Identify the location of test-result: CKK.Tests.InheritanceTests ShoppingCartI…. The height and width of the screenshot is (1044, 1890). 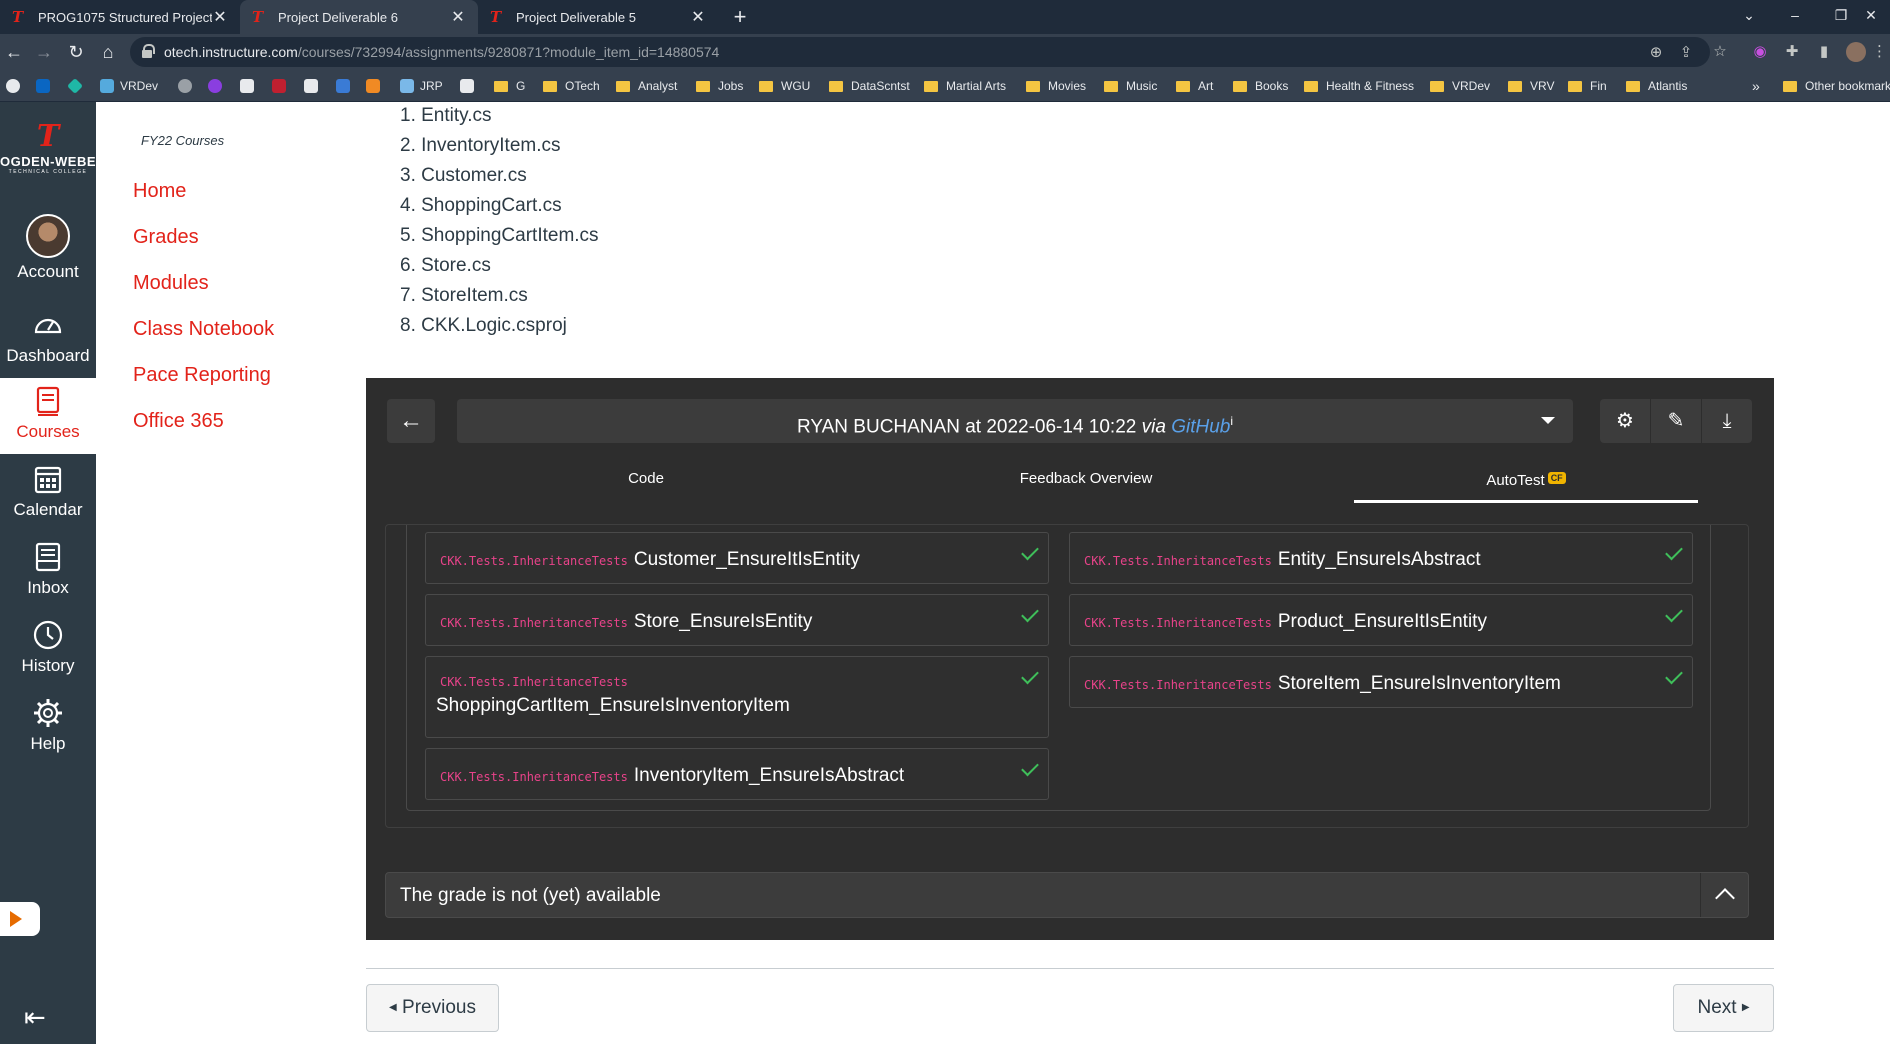
(737, 697).